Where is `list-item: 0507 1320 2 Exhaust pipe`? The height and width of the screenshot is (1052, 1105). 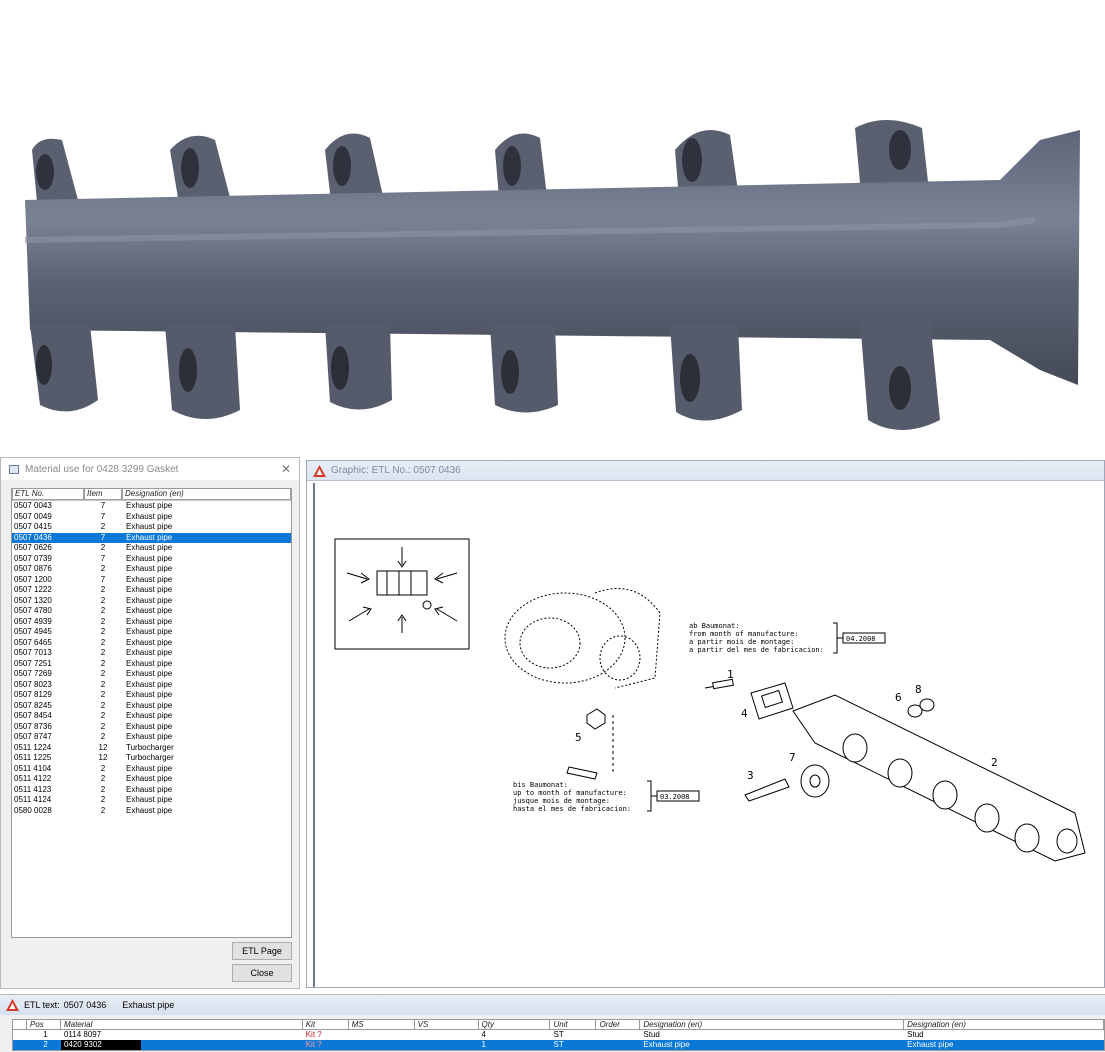
list-item: 0507 1320 2 Exhaust pipe is located at coordinates (151, 601).